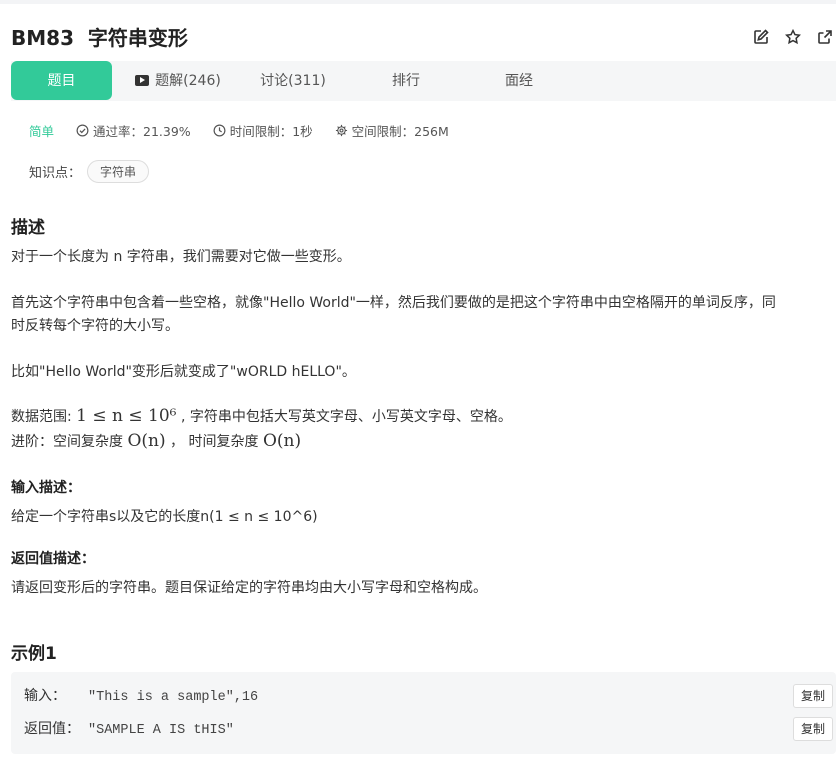 This screenshot has height=761, width=836. Describe the element at coordinates (825, 37) in the screenshot. I see `share-icon` at that location.